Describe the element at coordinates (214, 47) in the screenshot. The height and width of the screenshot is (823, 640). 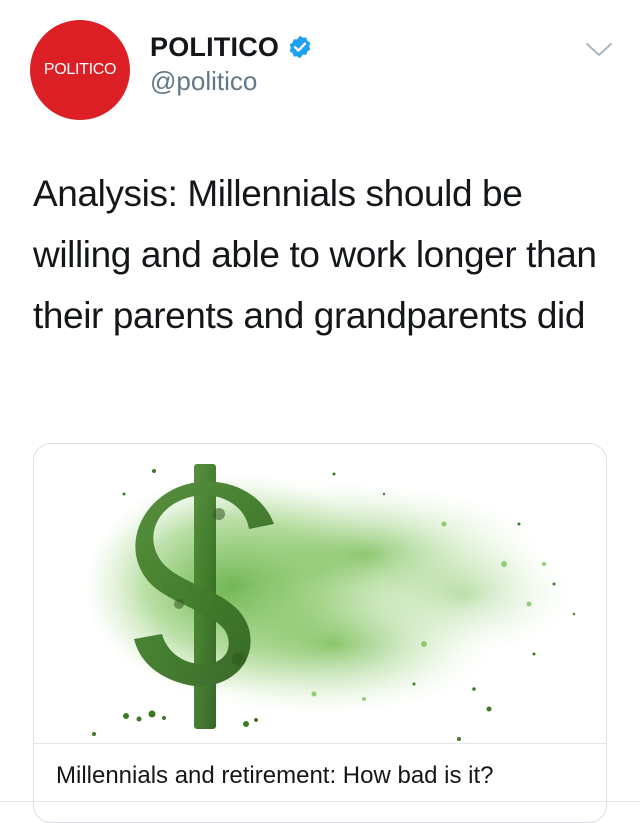
I see `display-name: POLITICO` at that location.